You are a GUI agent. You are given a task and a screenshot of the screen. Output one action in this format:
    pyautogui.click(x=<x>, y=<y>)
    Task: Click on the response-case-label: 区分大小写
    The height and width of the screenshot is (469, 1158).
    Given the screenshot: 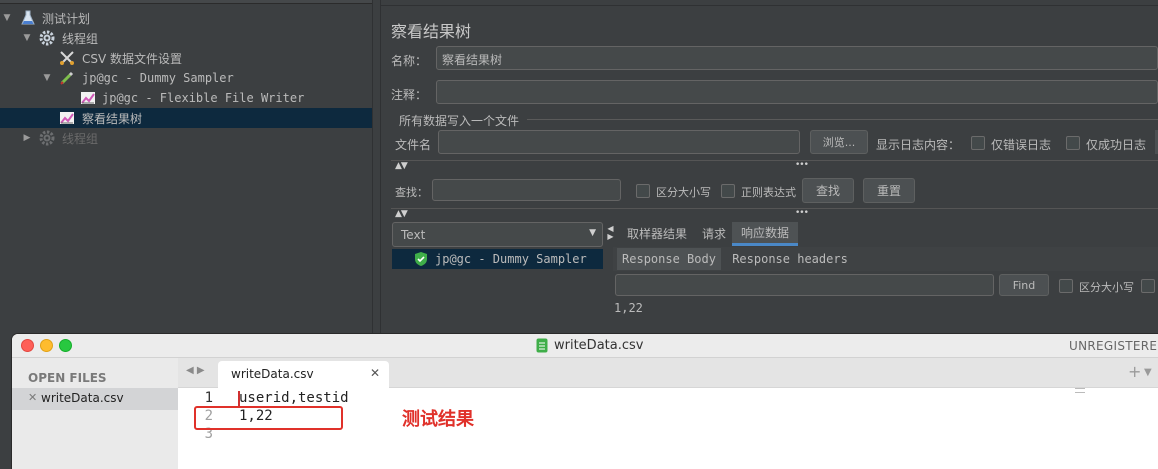 What is the action you would take?
    pyautogui.click(x=1106, y=287)
    